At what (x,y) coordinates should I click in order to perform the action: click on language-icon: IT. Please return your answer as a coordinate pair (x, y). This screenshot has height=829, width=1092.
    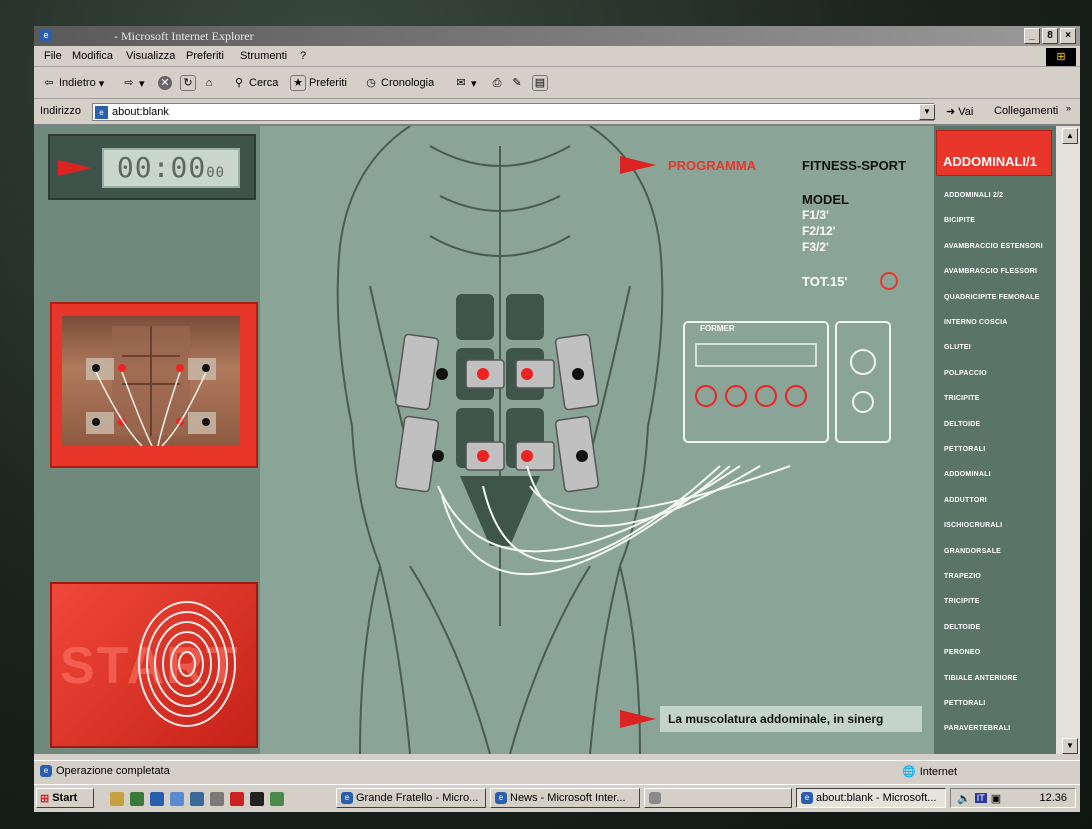
    Looking at the image, I should click on (980, 798).